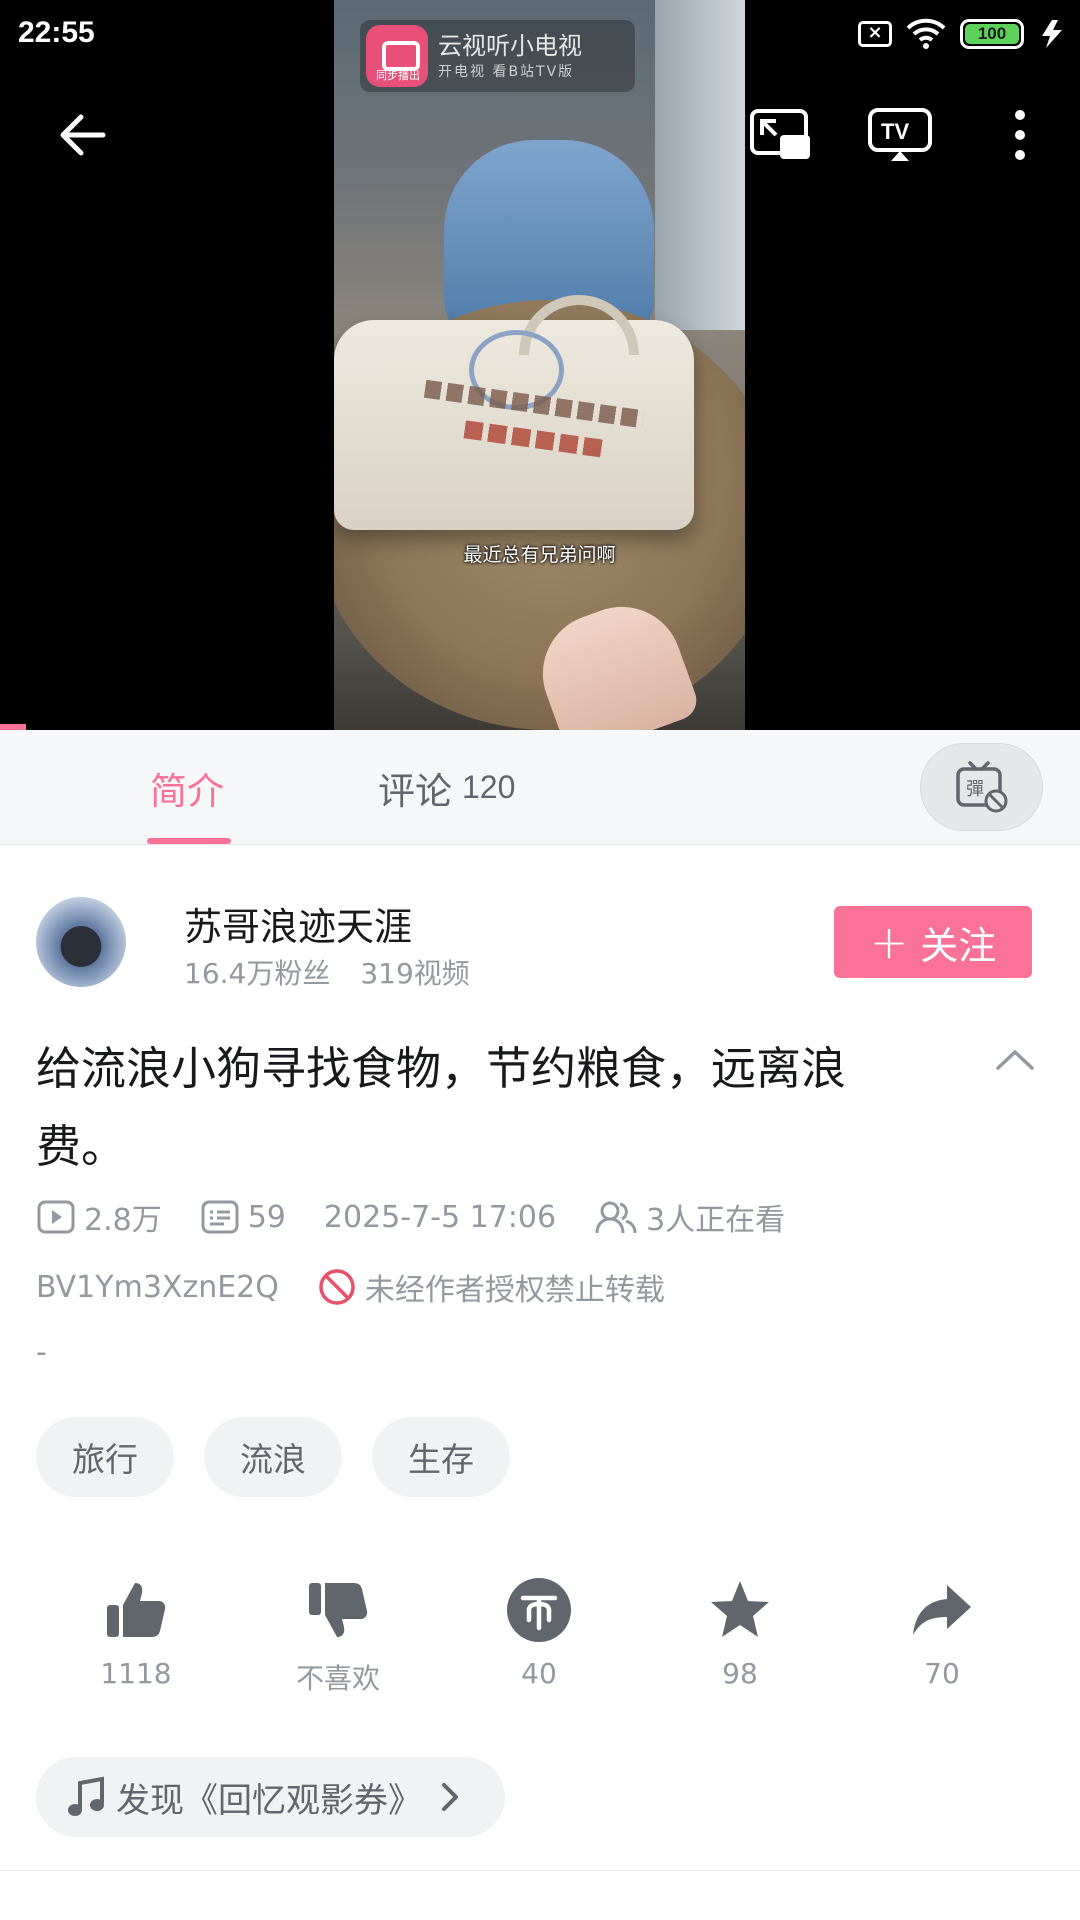 The image size is (1080, 1920). Describe the element at coordinates (220, 1217) in the screenshot. I see `danmaku-count-icon` at that location.